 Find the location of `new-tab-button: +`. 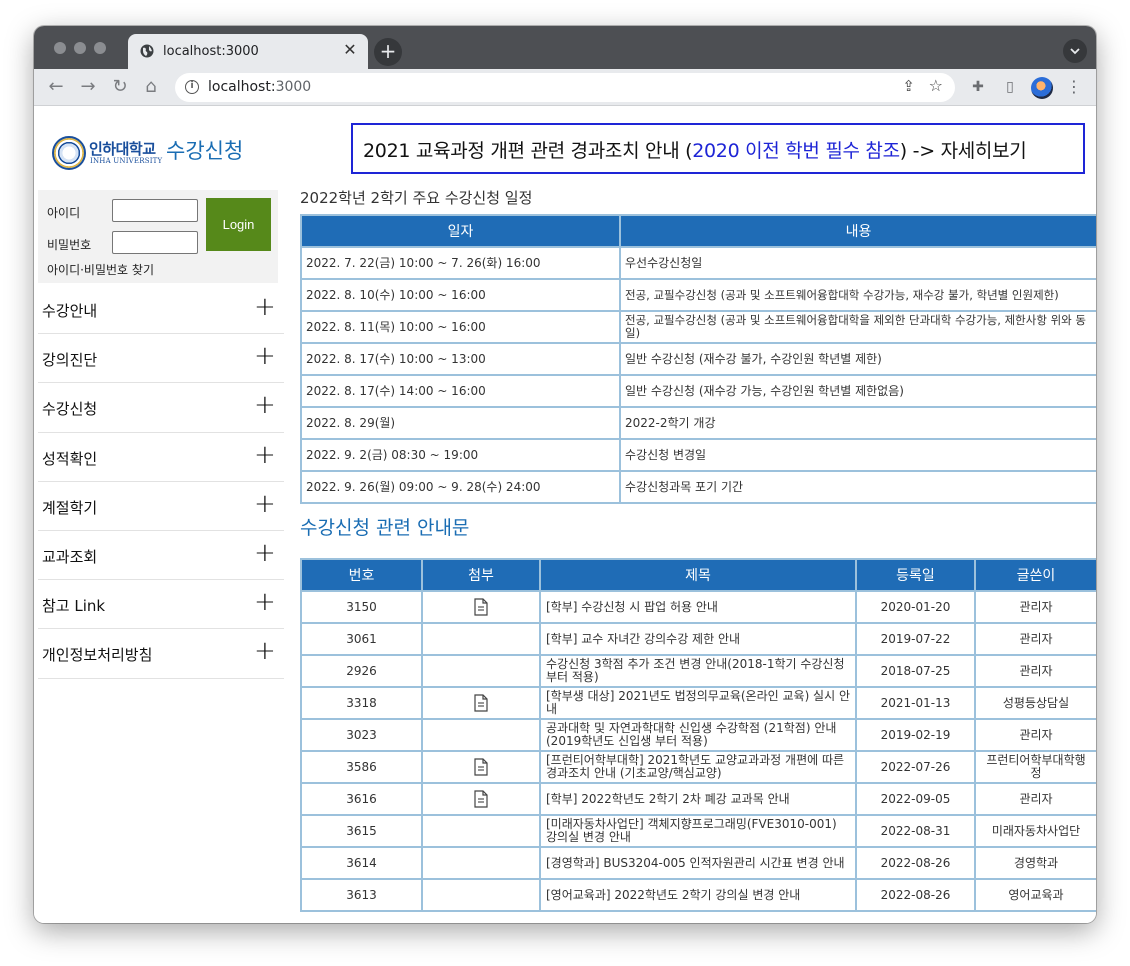

new-tab-button: + is located at coordinates (388, 52).